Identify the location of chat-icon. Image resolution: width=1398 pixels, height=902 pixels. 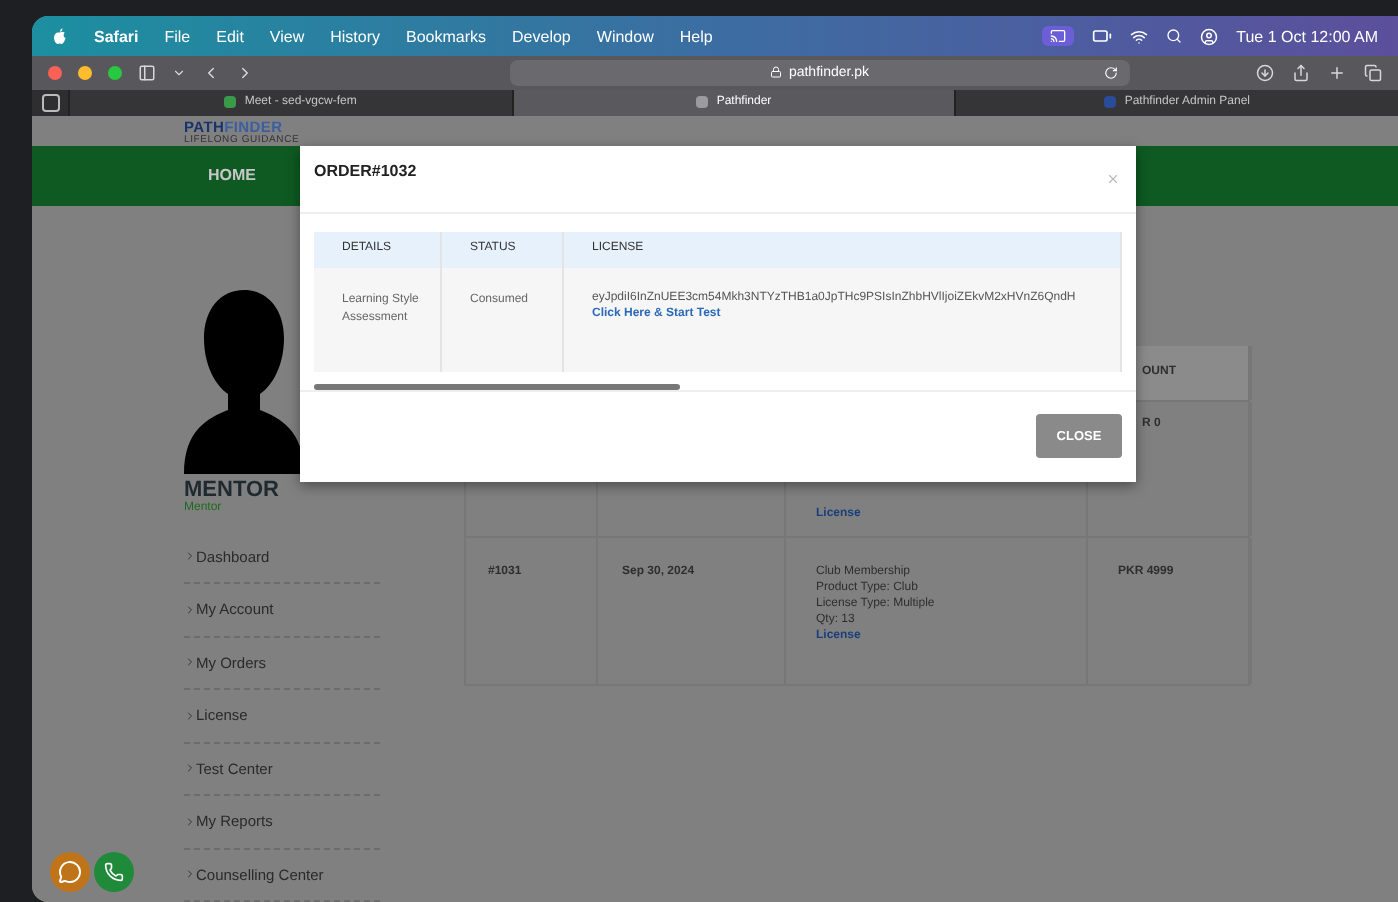
(70, 872).